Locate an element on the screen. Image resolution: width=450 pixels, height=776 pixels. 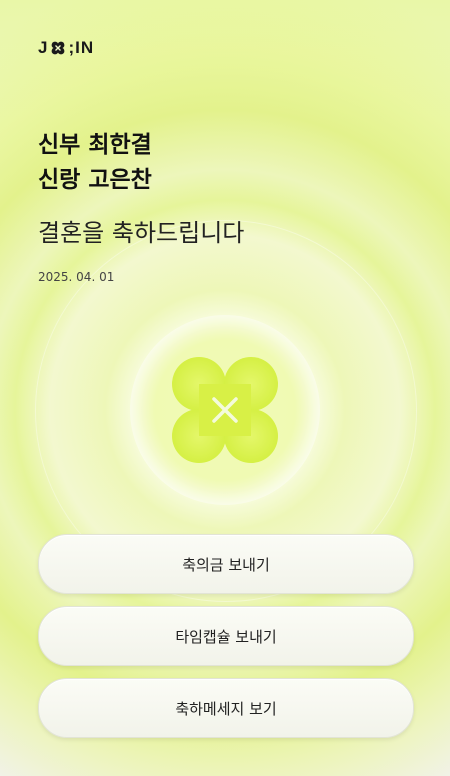
logo-text: ;IN is located at coordinates (81, 47).